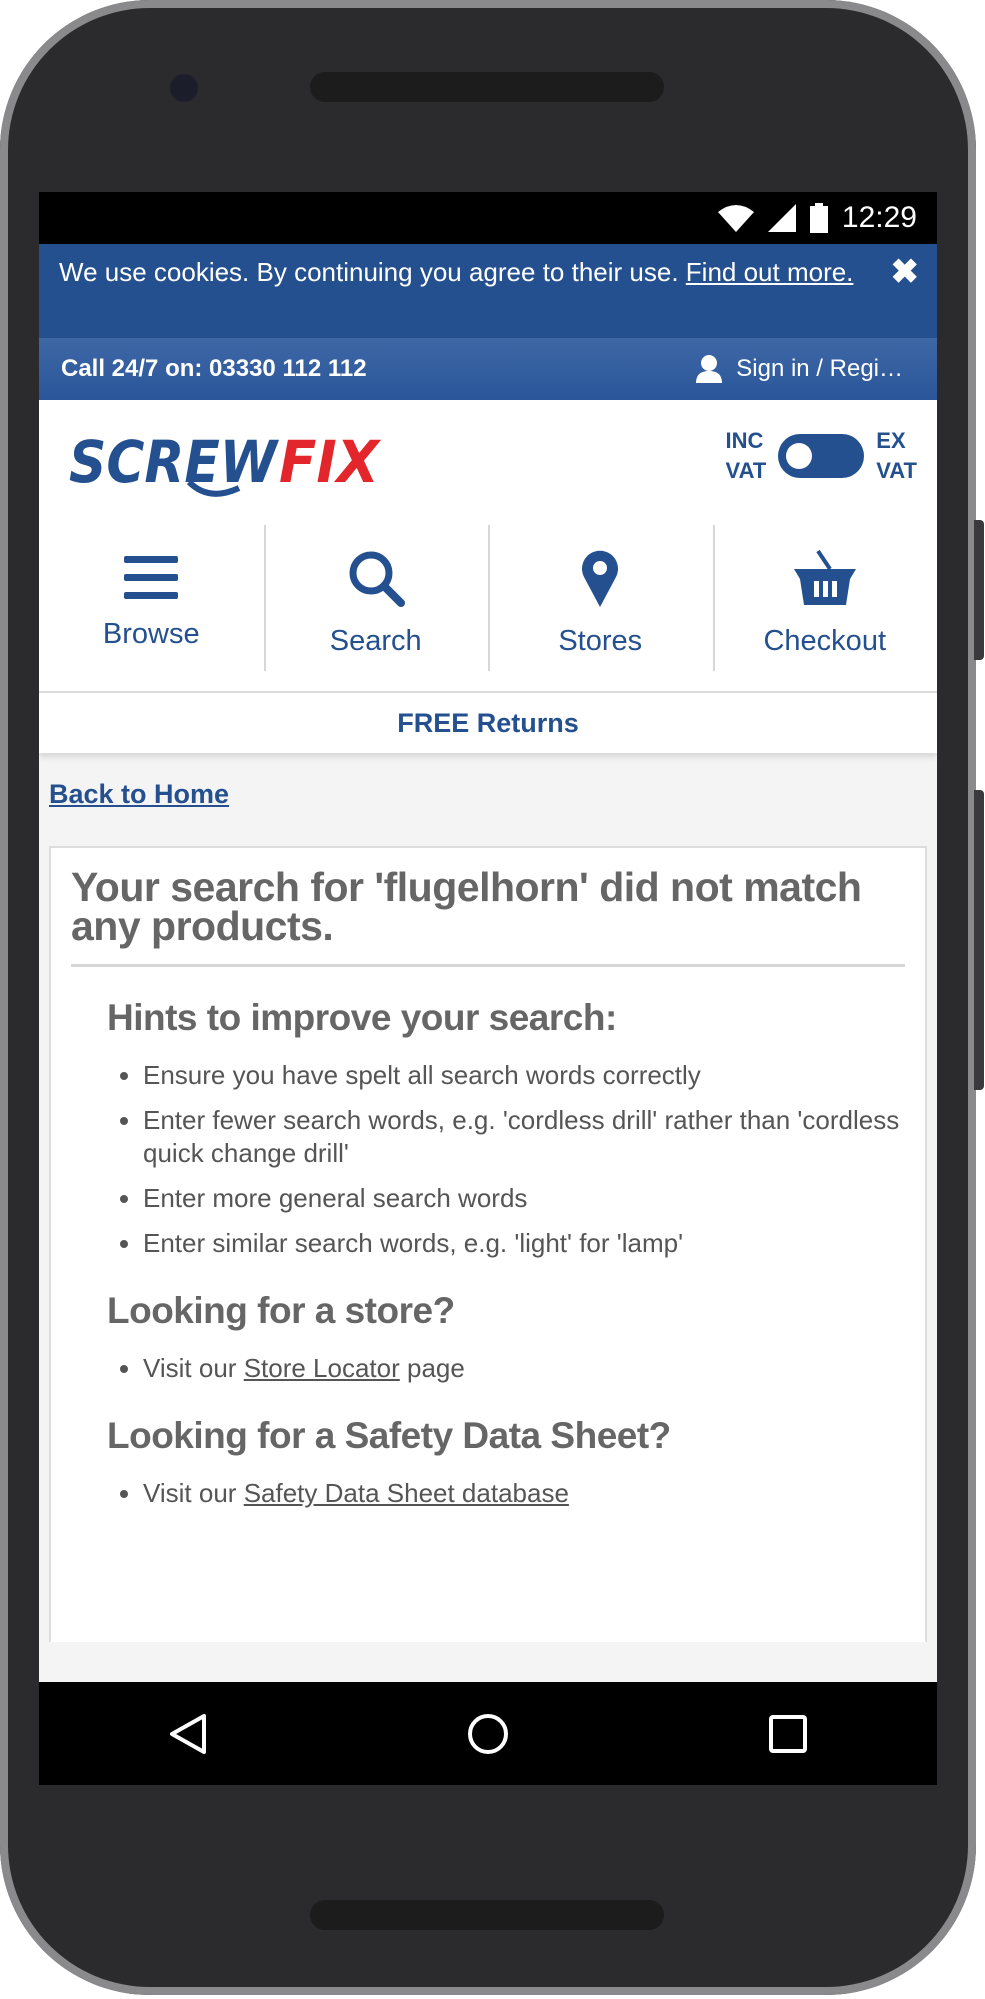  I want to click on list-item: Visit our Safety Data Sheet database, so click(524, 1493).